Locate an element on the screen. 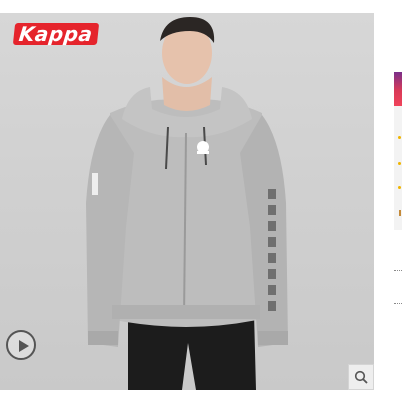 The image size is (402, 405). magnifier-icon is located at coordinates (361, 377).